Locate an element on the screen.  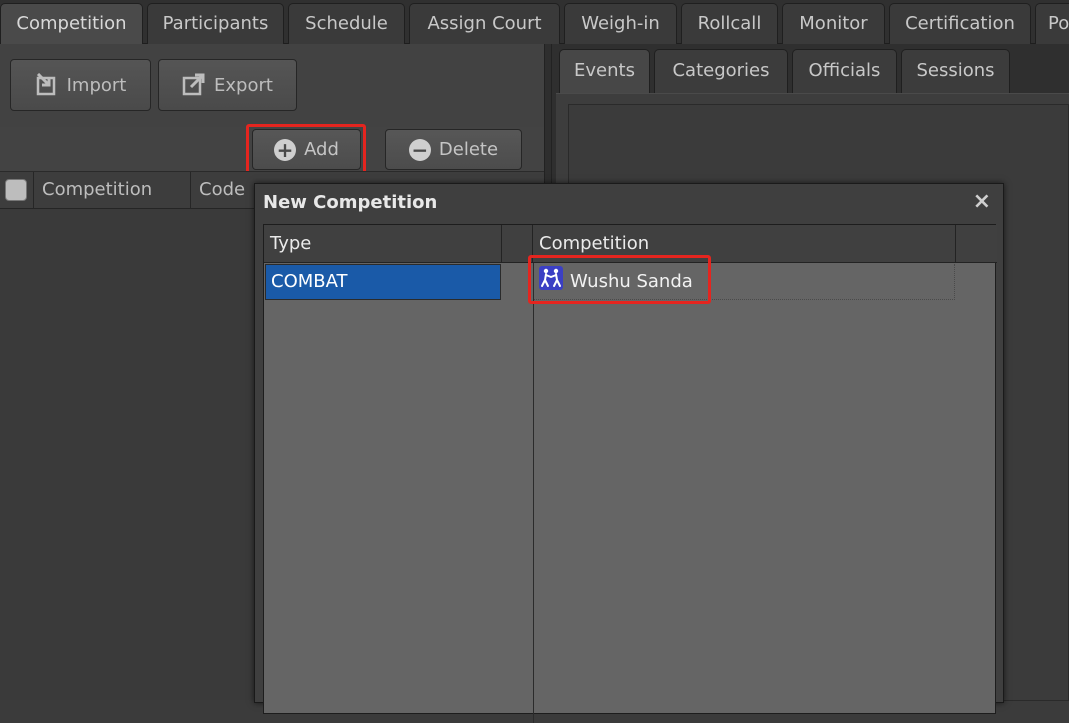
tab-assign-court: Assign Court is located at coordinates (484, 23).